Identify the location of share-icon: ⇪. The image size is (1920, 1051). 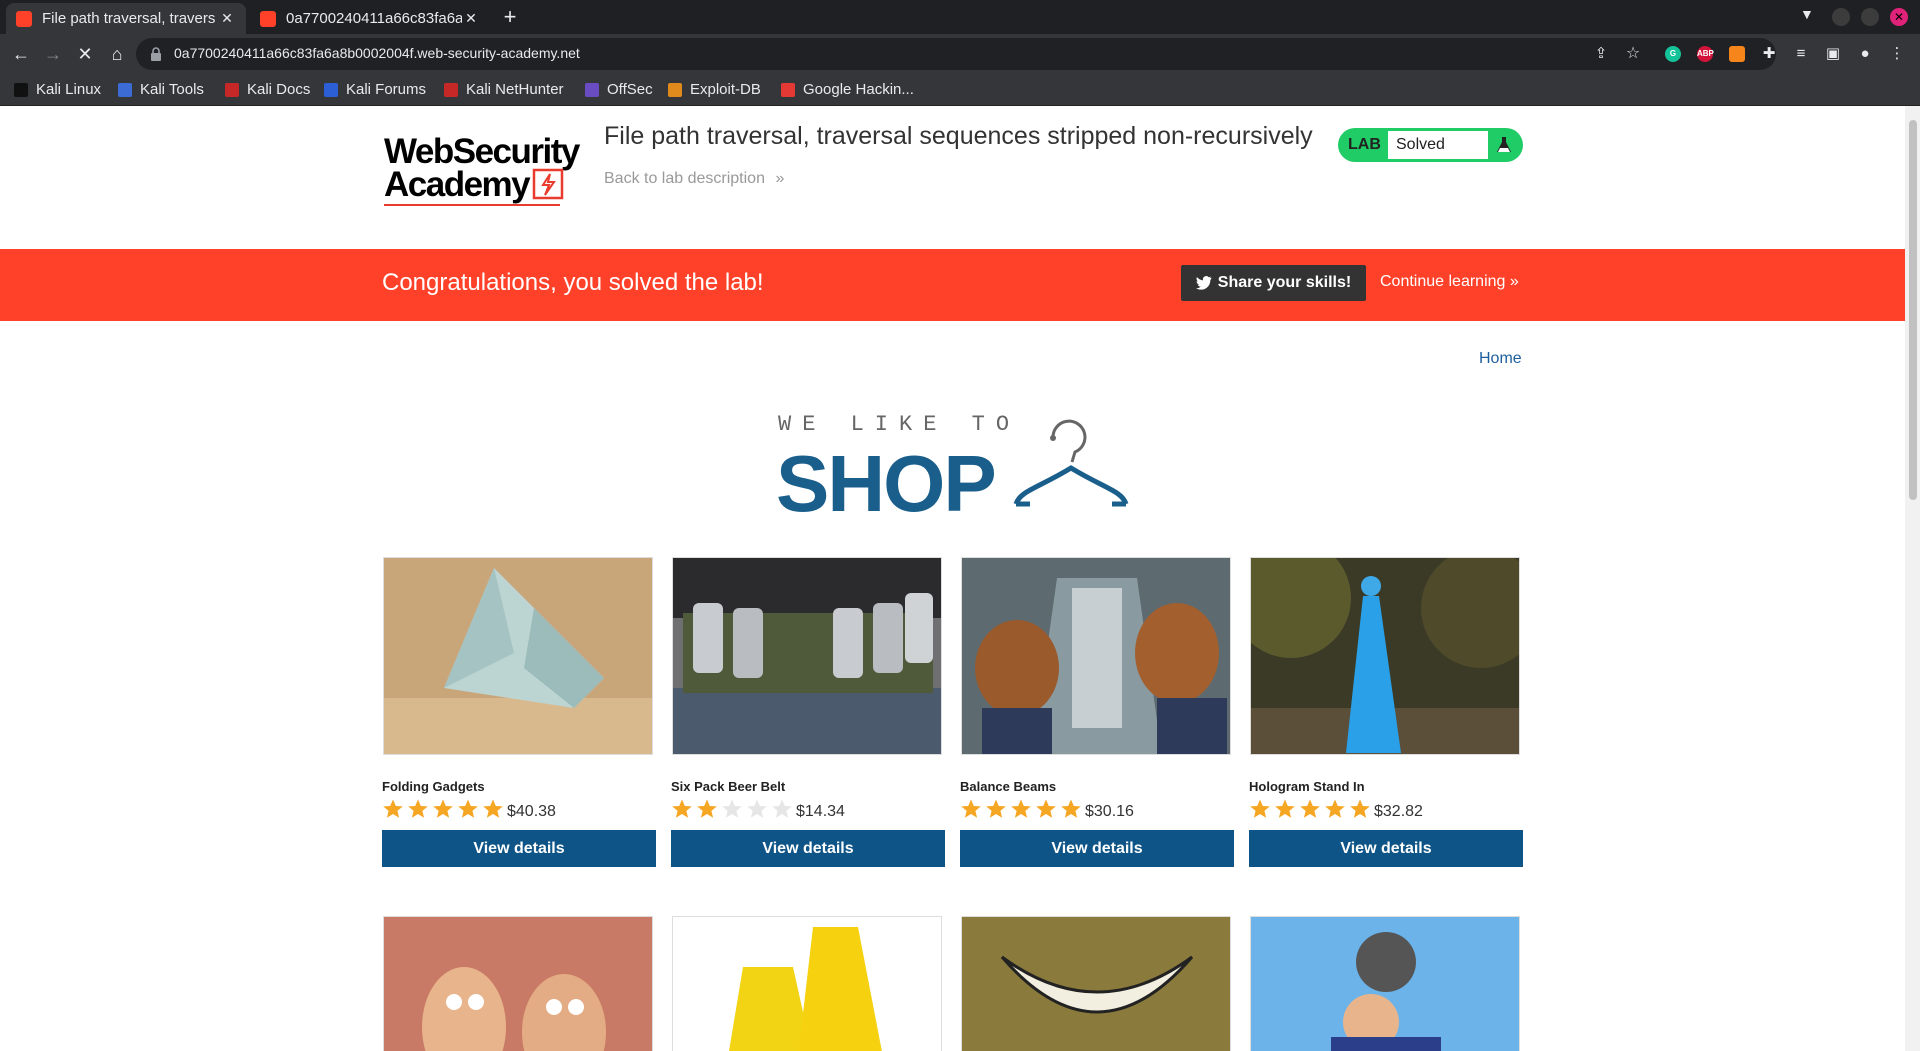
(1601, 54).